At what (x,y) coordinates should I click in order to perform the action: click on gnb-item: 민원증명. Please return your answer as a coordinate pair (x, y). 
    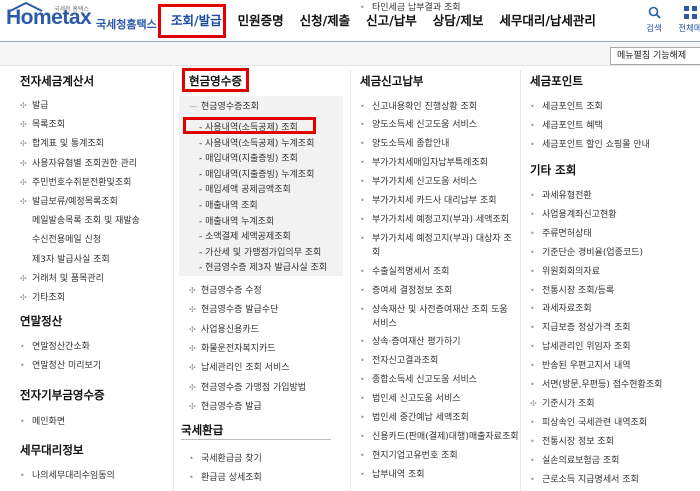
    Looking at the image, I should click on (261, 21).